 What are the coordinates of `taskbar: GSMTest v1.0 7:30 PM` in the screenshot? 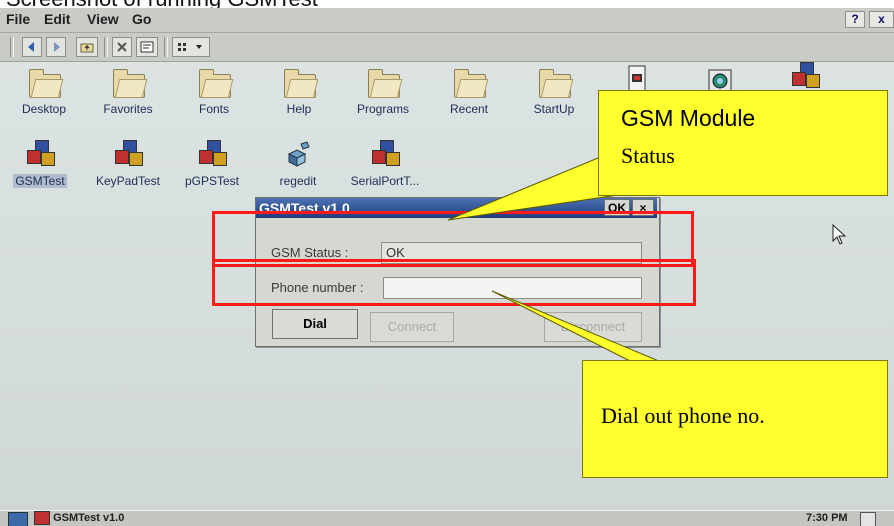 It's located at (447, 518).